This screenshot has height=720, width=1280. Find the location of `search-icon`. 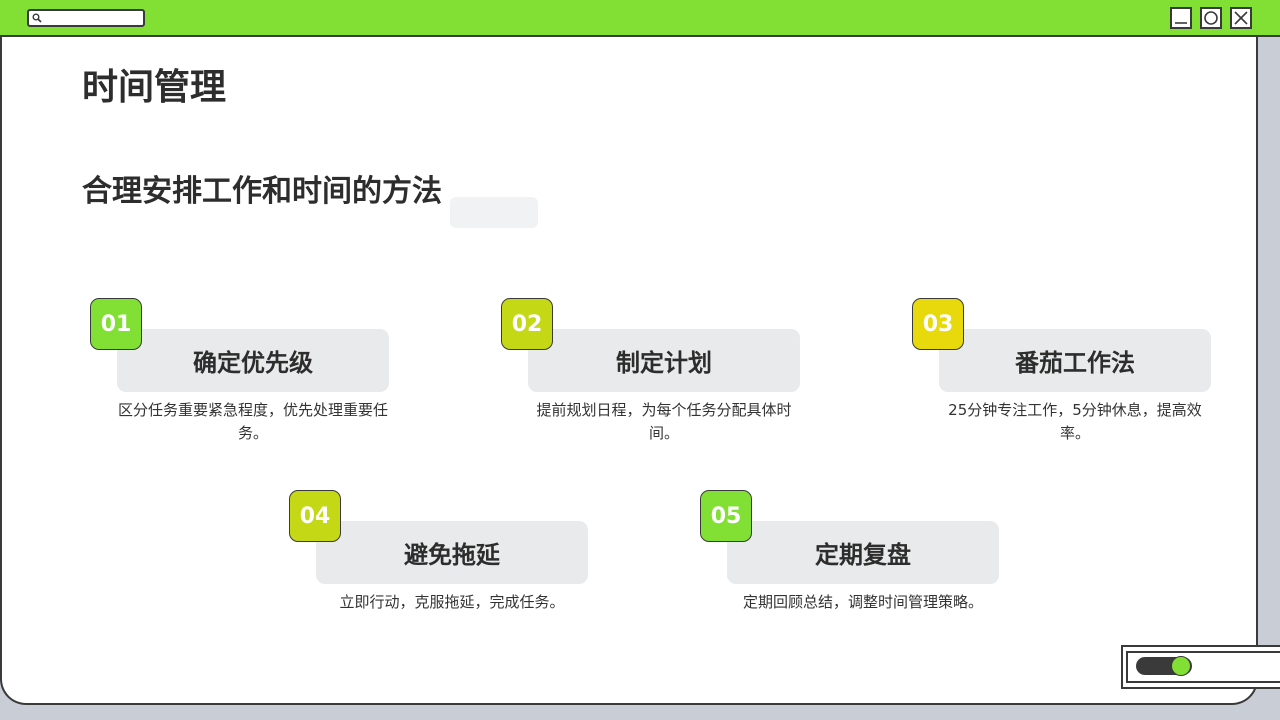

search-icon is located at coordinates (37, 18).